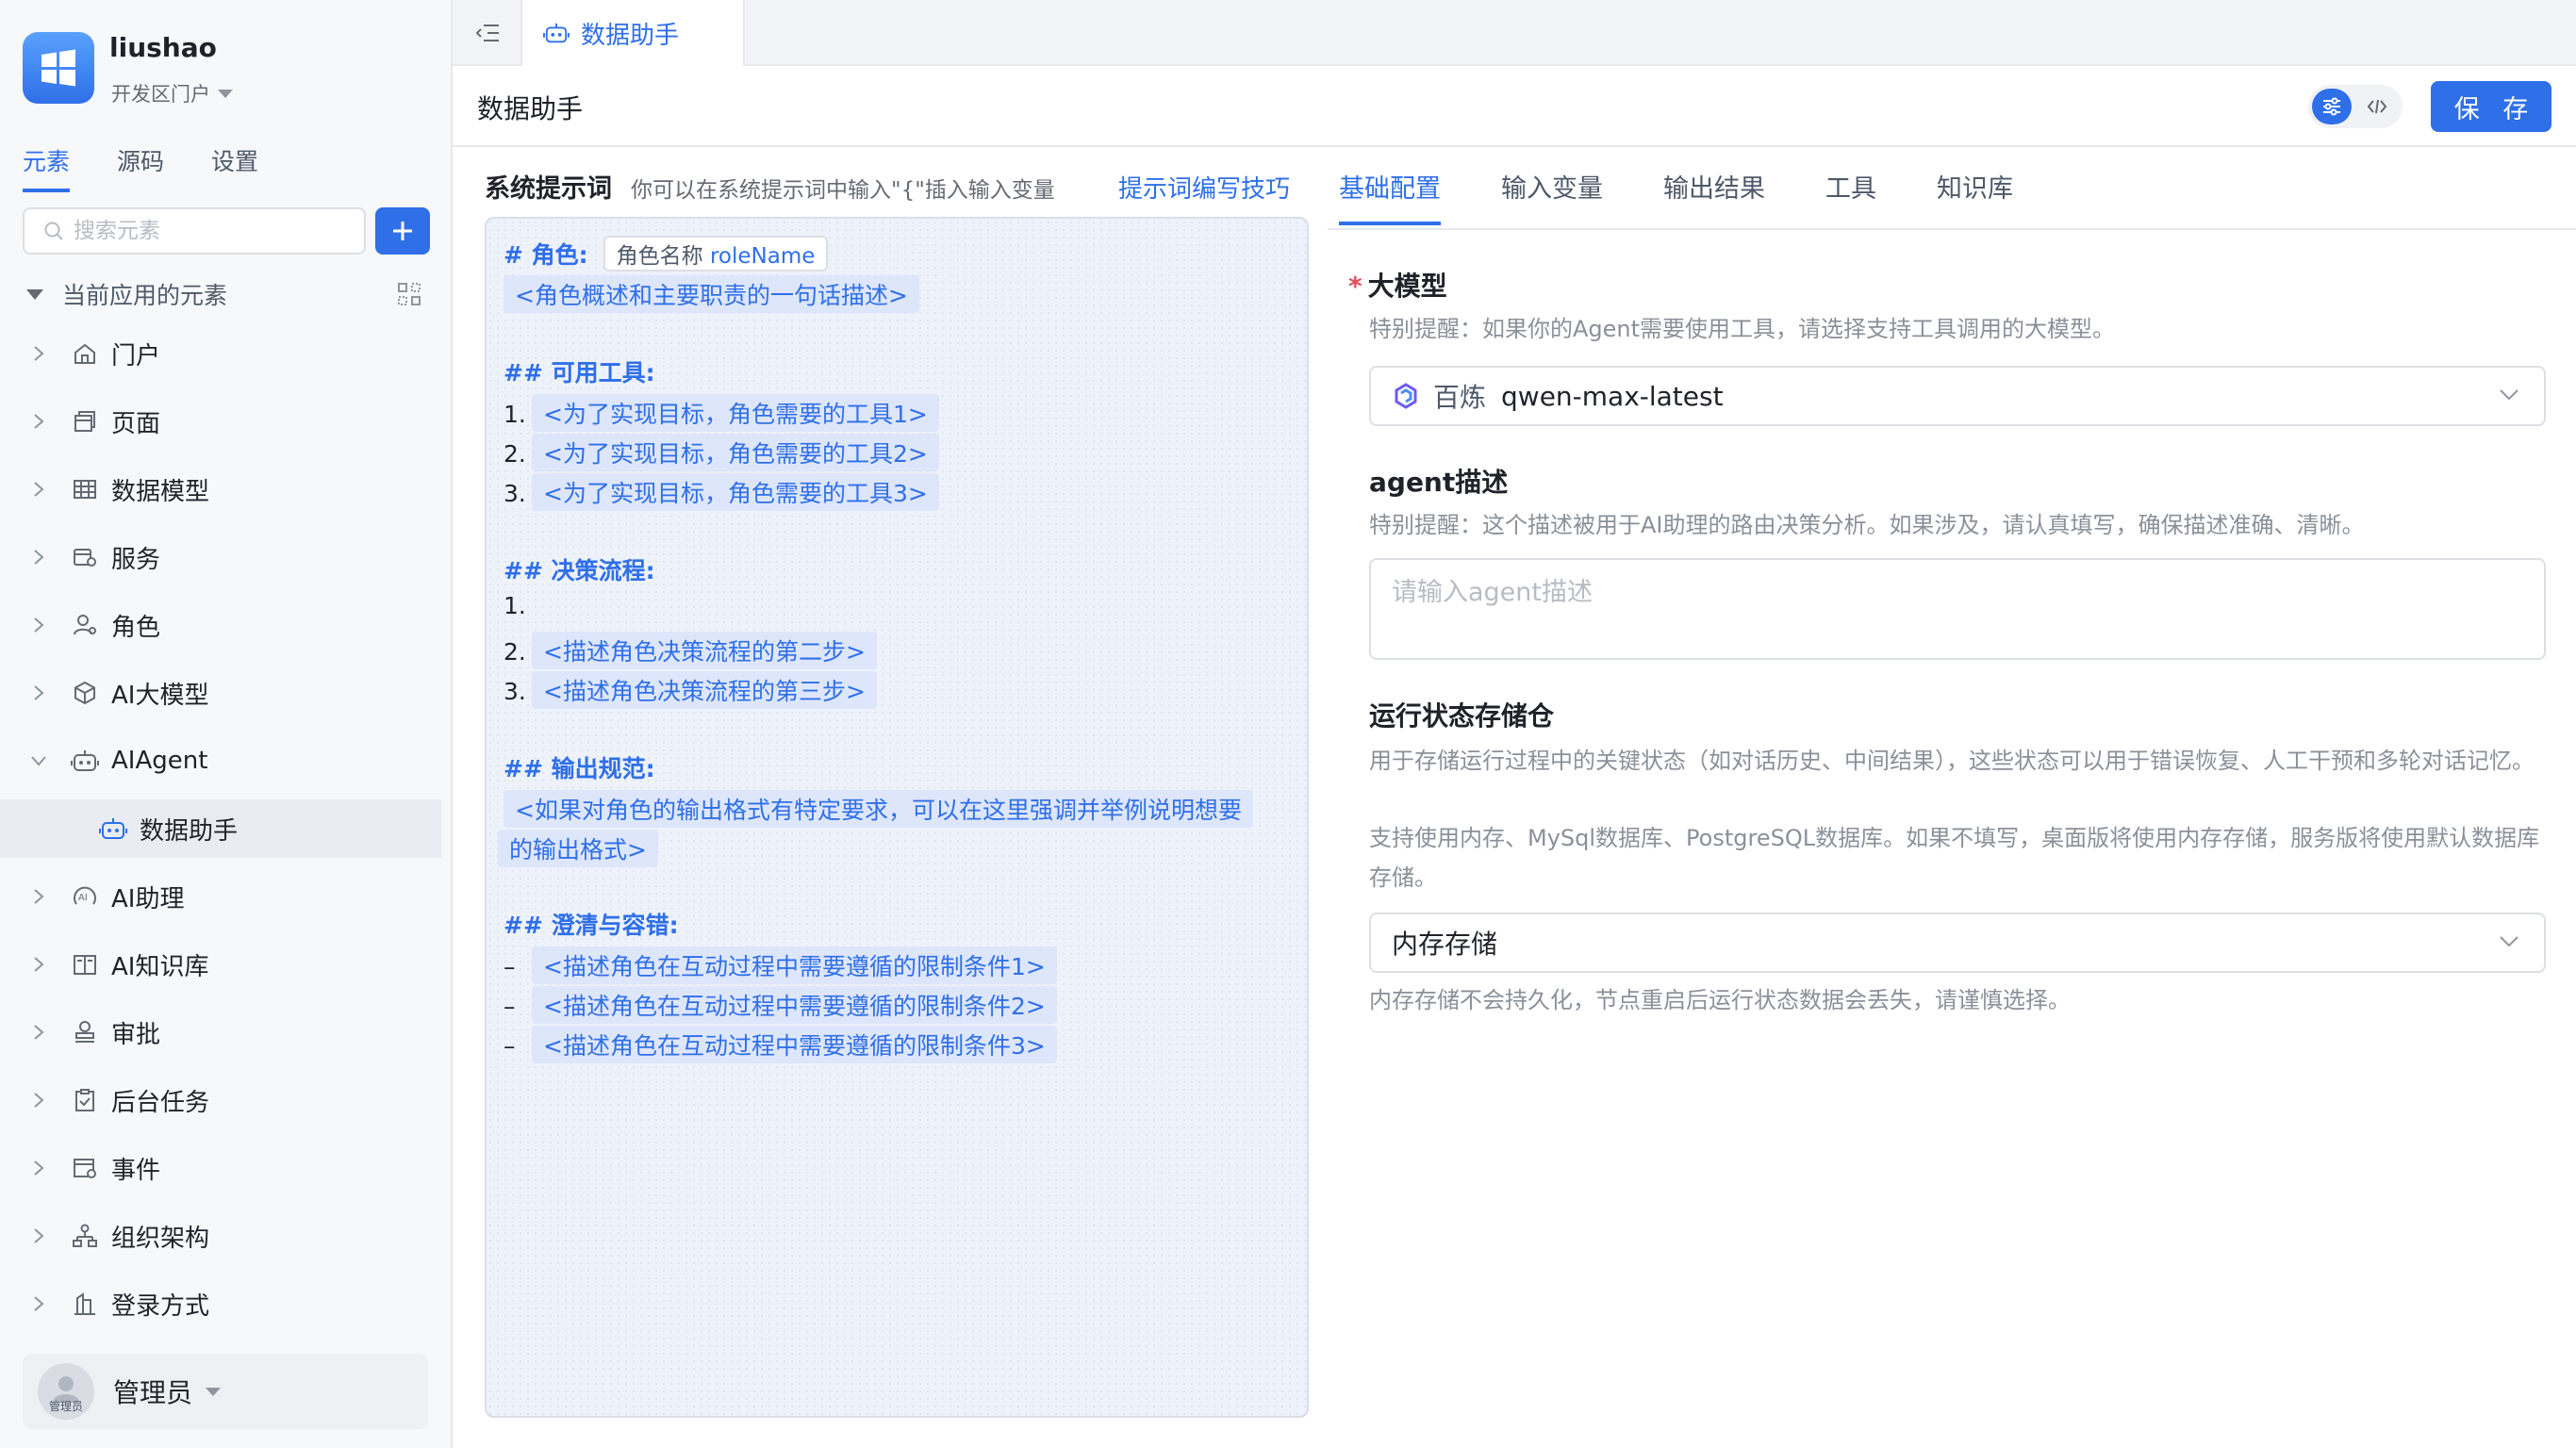 This screenshot has height=1448, width=2576. Describe the element at coordinates (220, 1236) in the screenshot. I see `sidebar-item-org: 组织架构` at that location.